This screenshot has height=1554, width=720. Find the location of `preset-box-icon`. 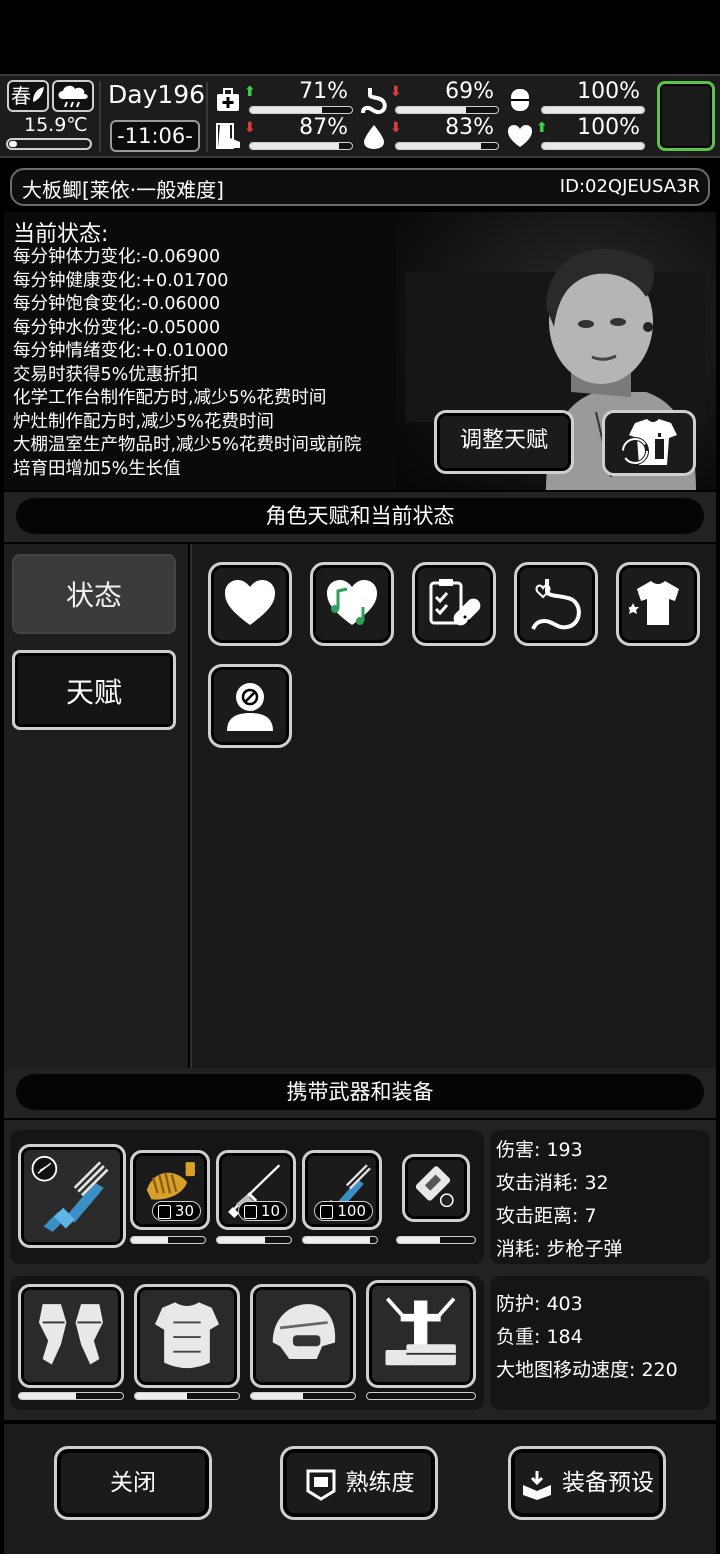

preset-box-icon is located at coordinates (537, 1485).